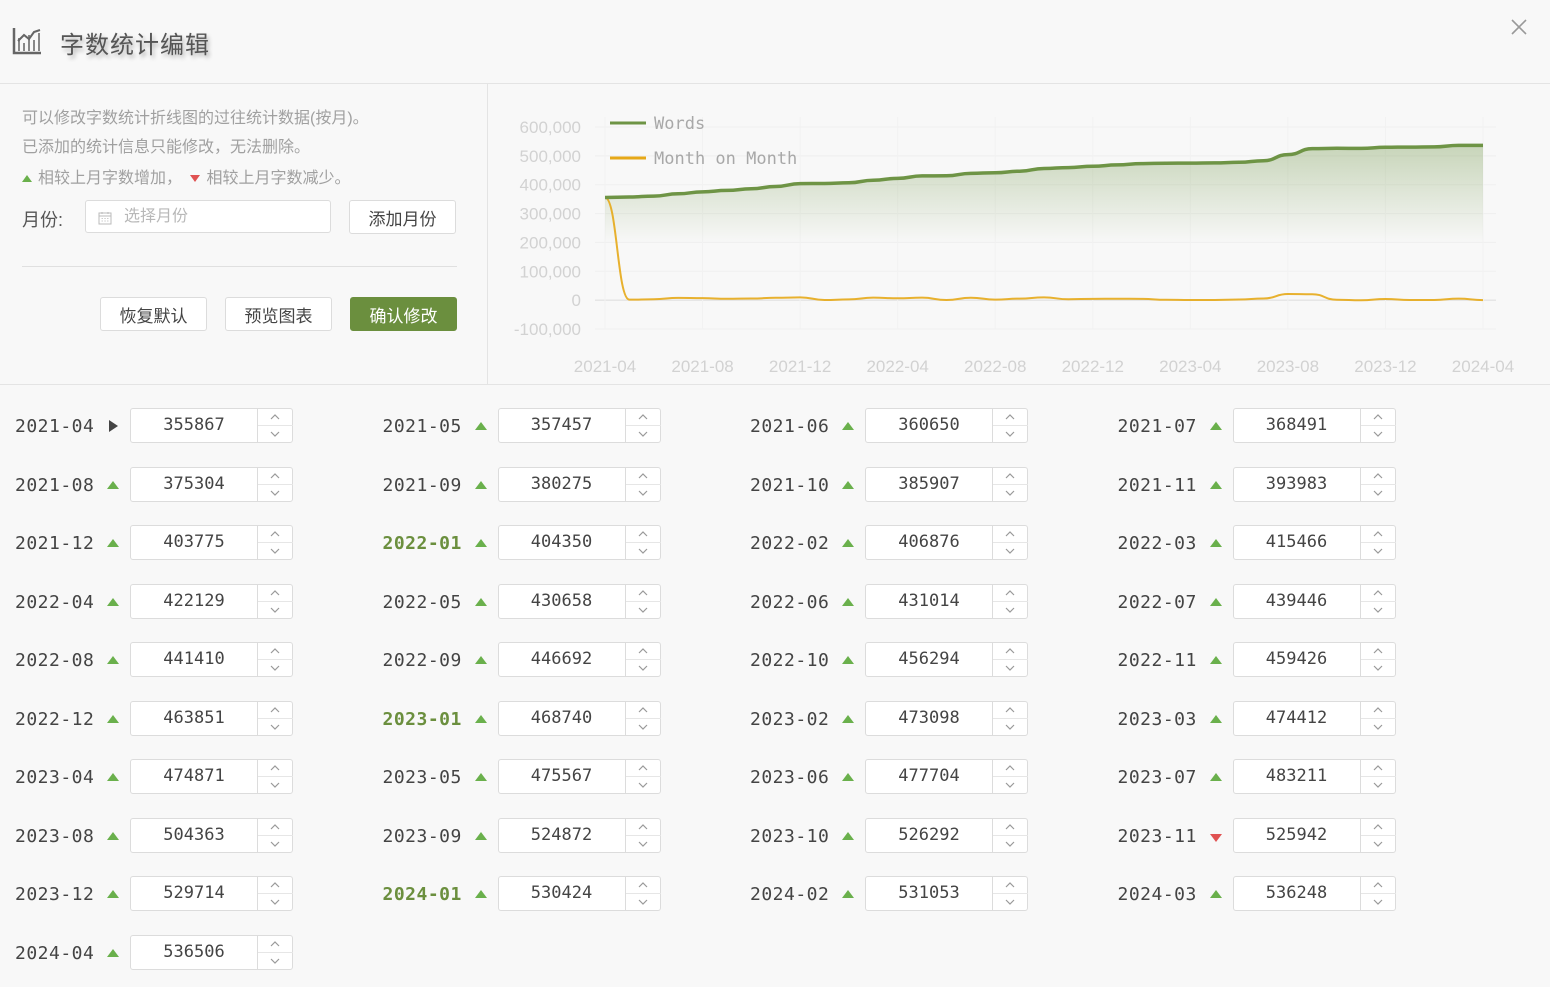  I want to click on word-count-input: 536248, so click(1314, 893).